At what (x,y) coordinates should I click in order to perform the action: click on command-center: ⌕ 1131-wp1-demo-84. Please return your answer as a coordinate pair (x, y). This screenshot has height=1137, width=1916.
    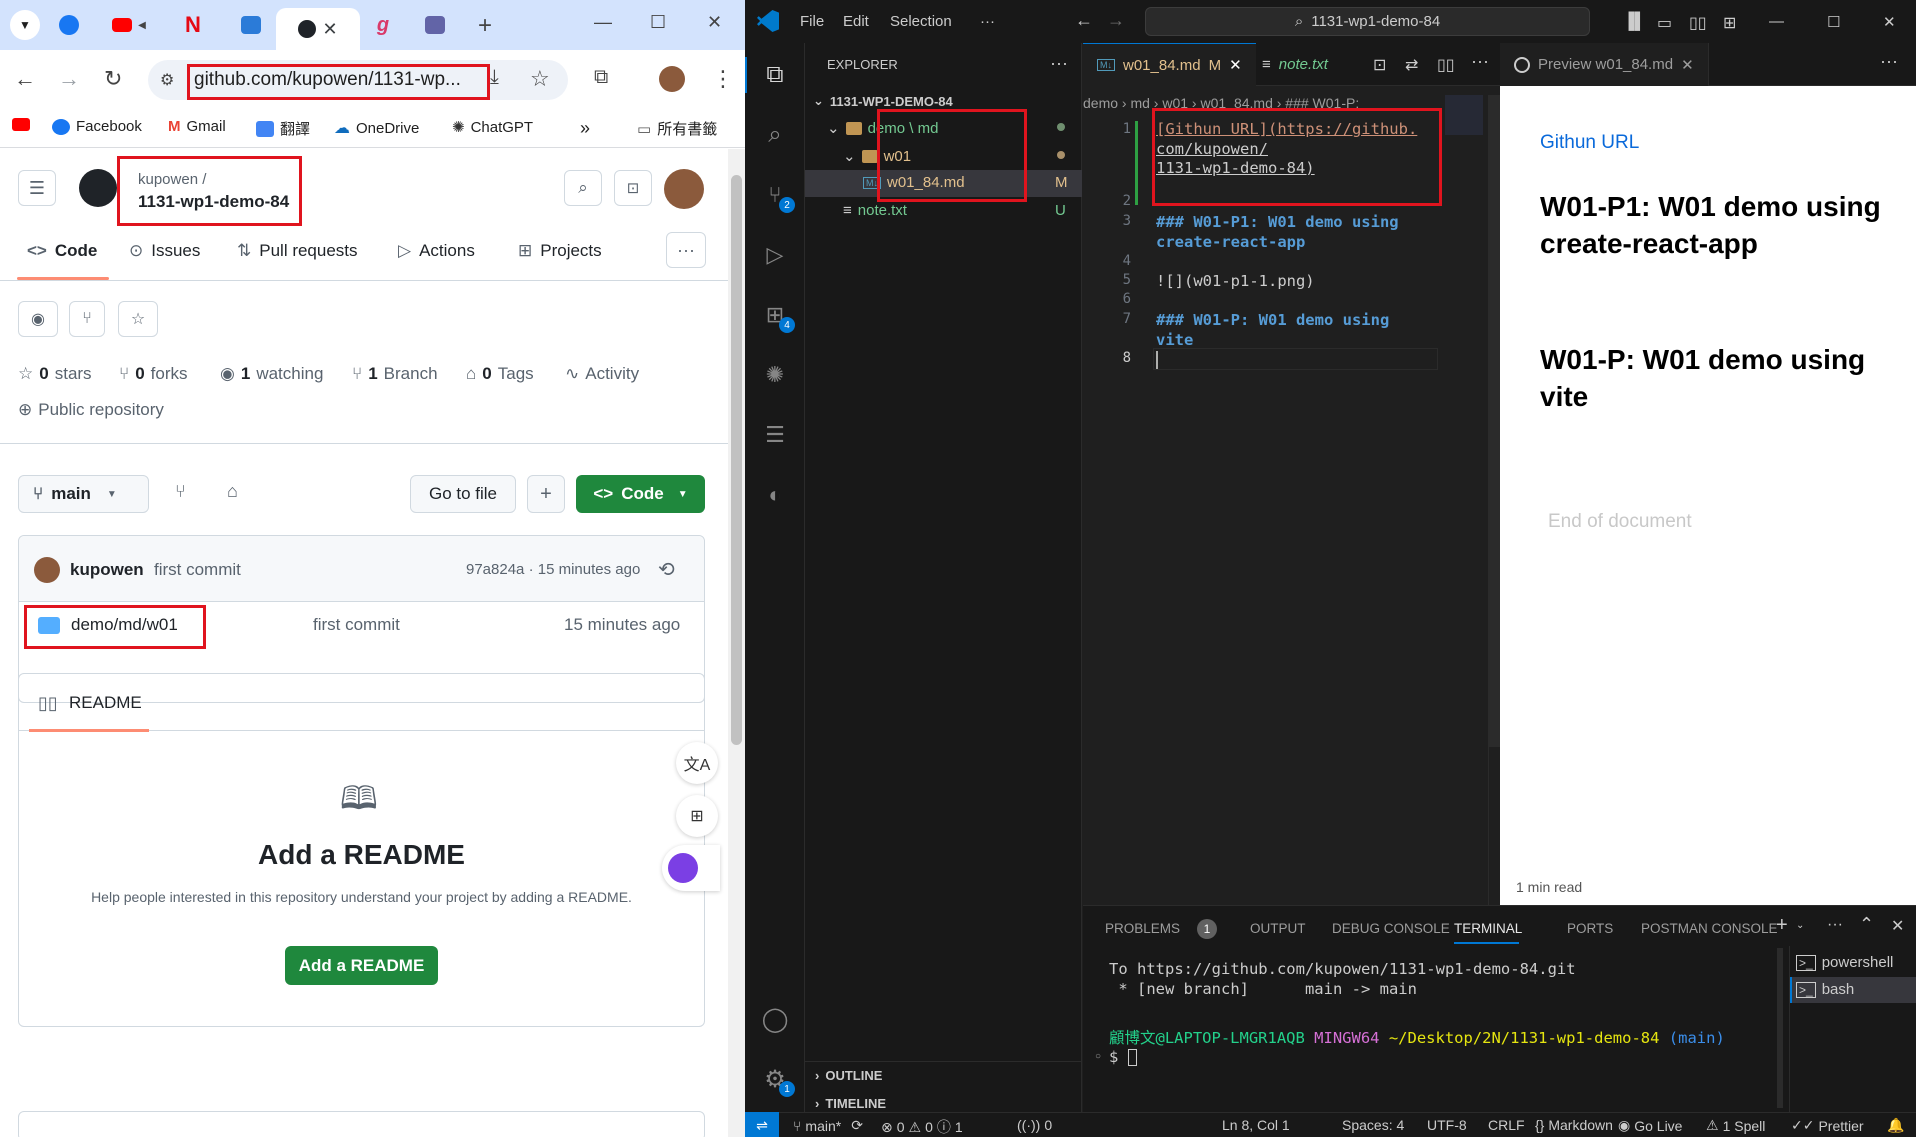
    Looking at the image, I should click on (1367, 21).